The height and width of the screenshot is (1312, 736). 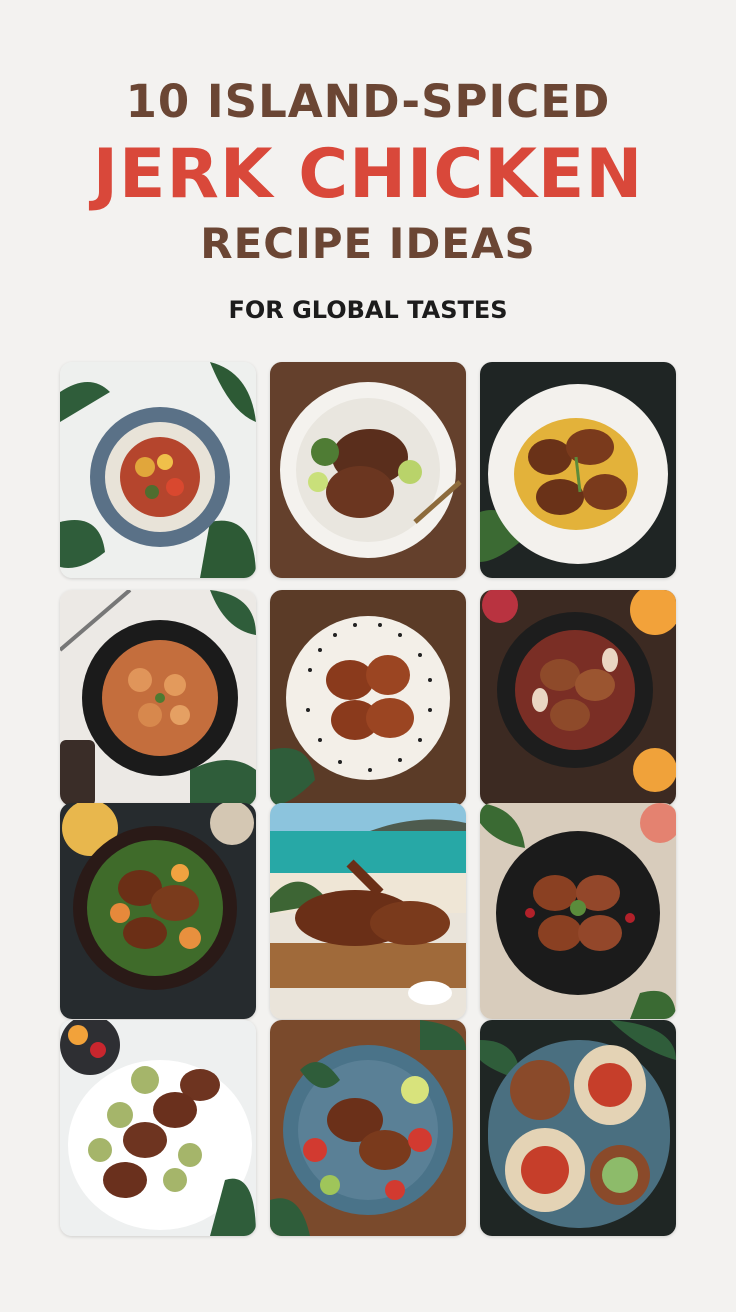 What do you see at coordinates (368, 243) in the screenshot?
I see `title-line-3: RECIPE IDEAS` at bounding box center [368, 243].